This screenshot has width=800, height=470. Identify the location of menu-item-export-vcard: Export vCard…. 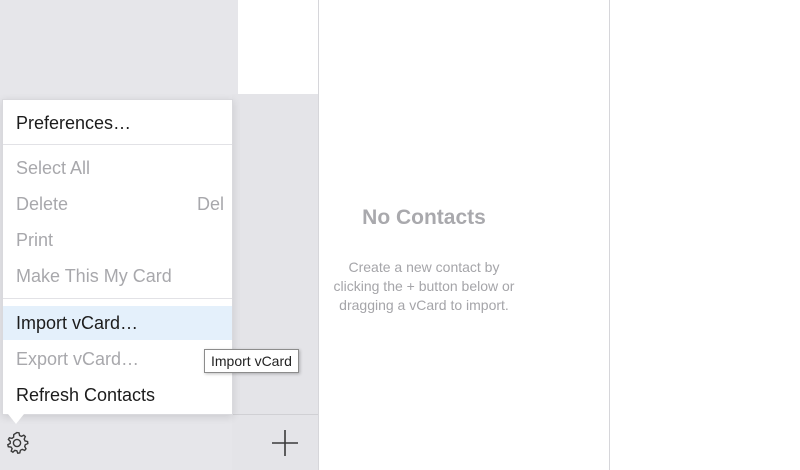
(117, 359).